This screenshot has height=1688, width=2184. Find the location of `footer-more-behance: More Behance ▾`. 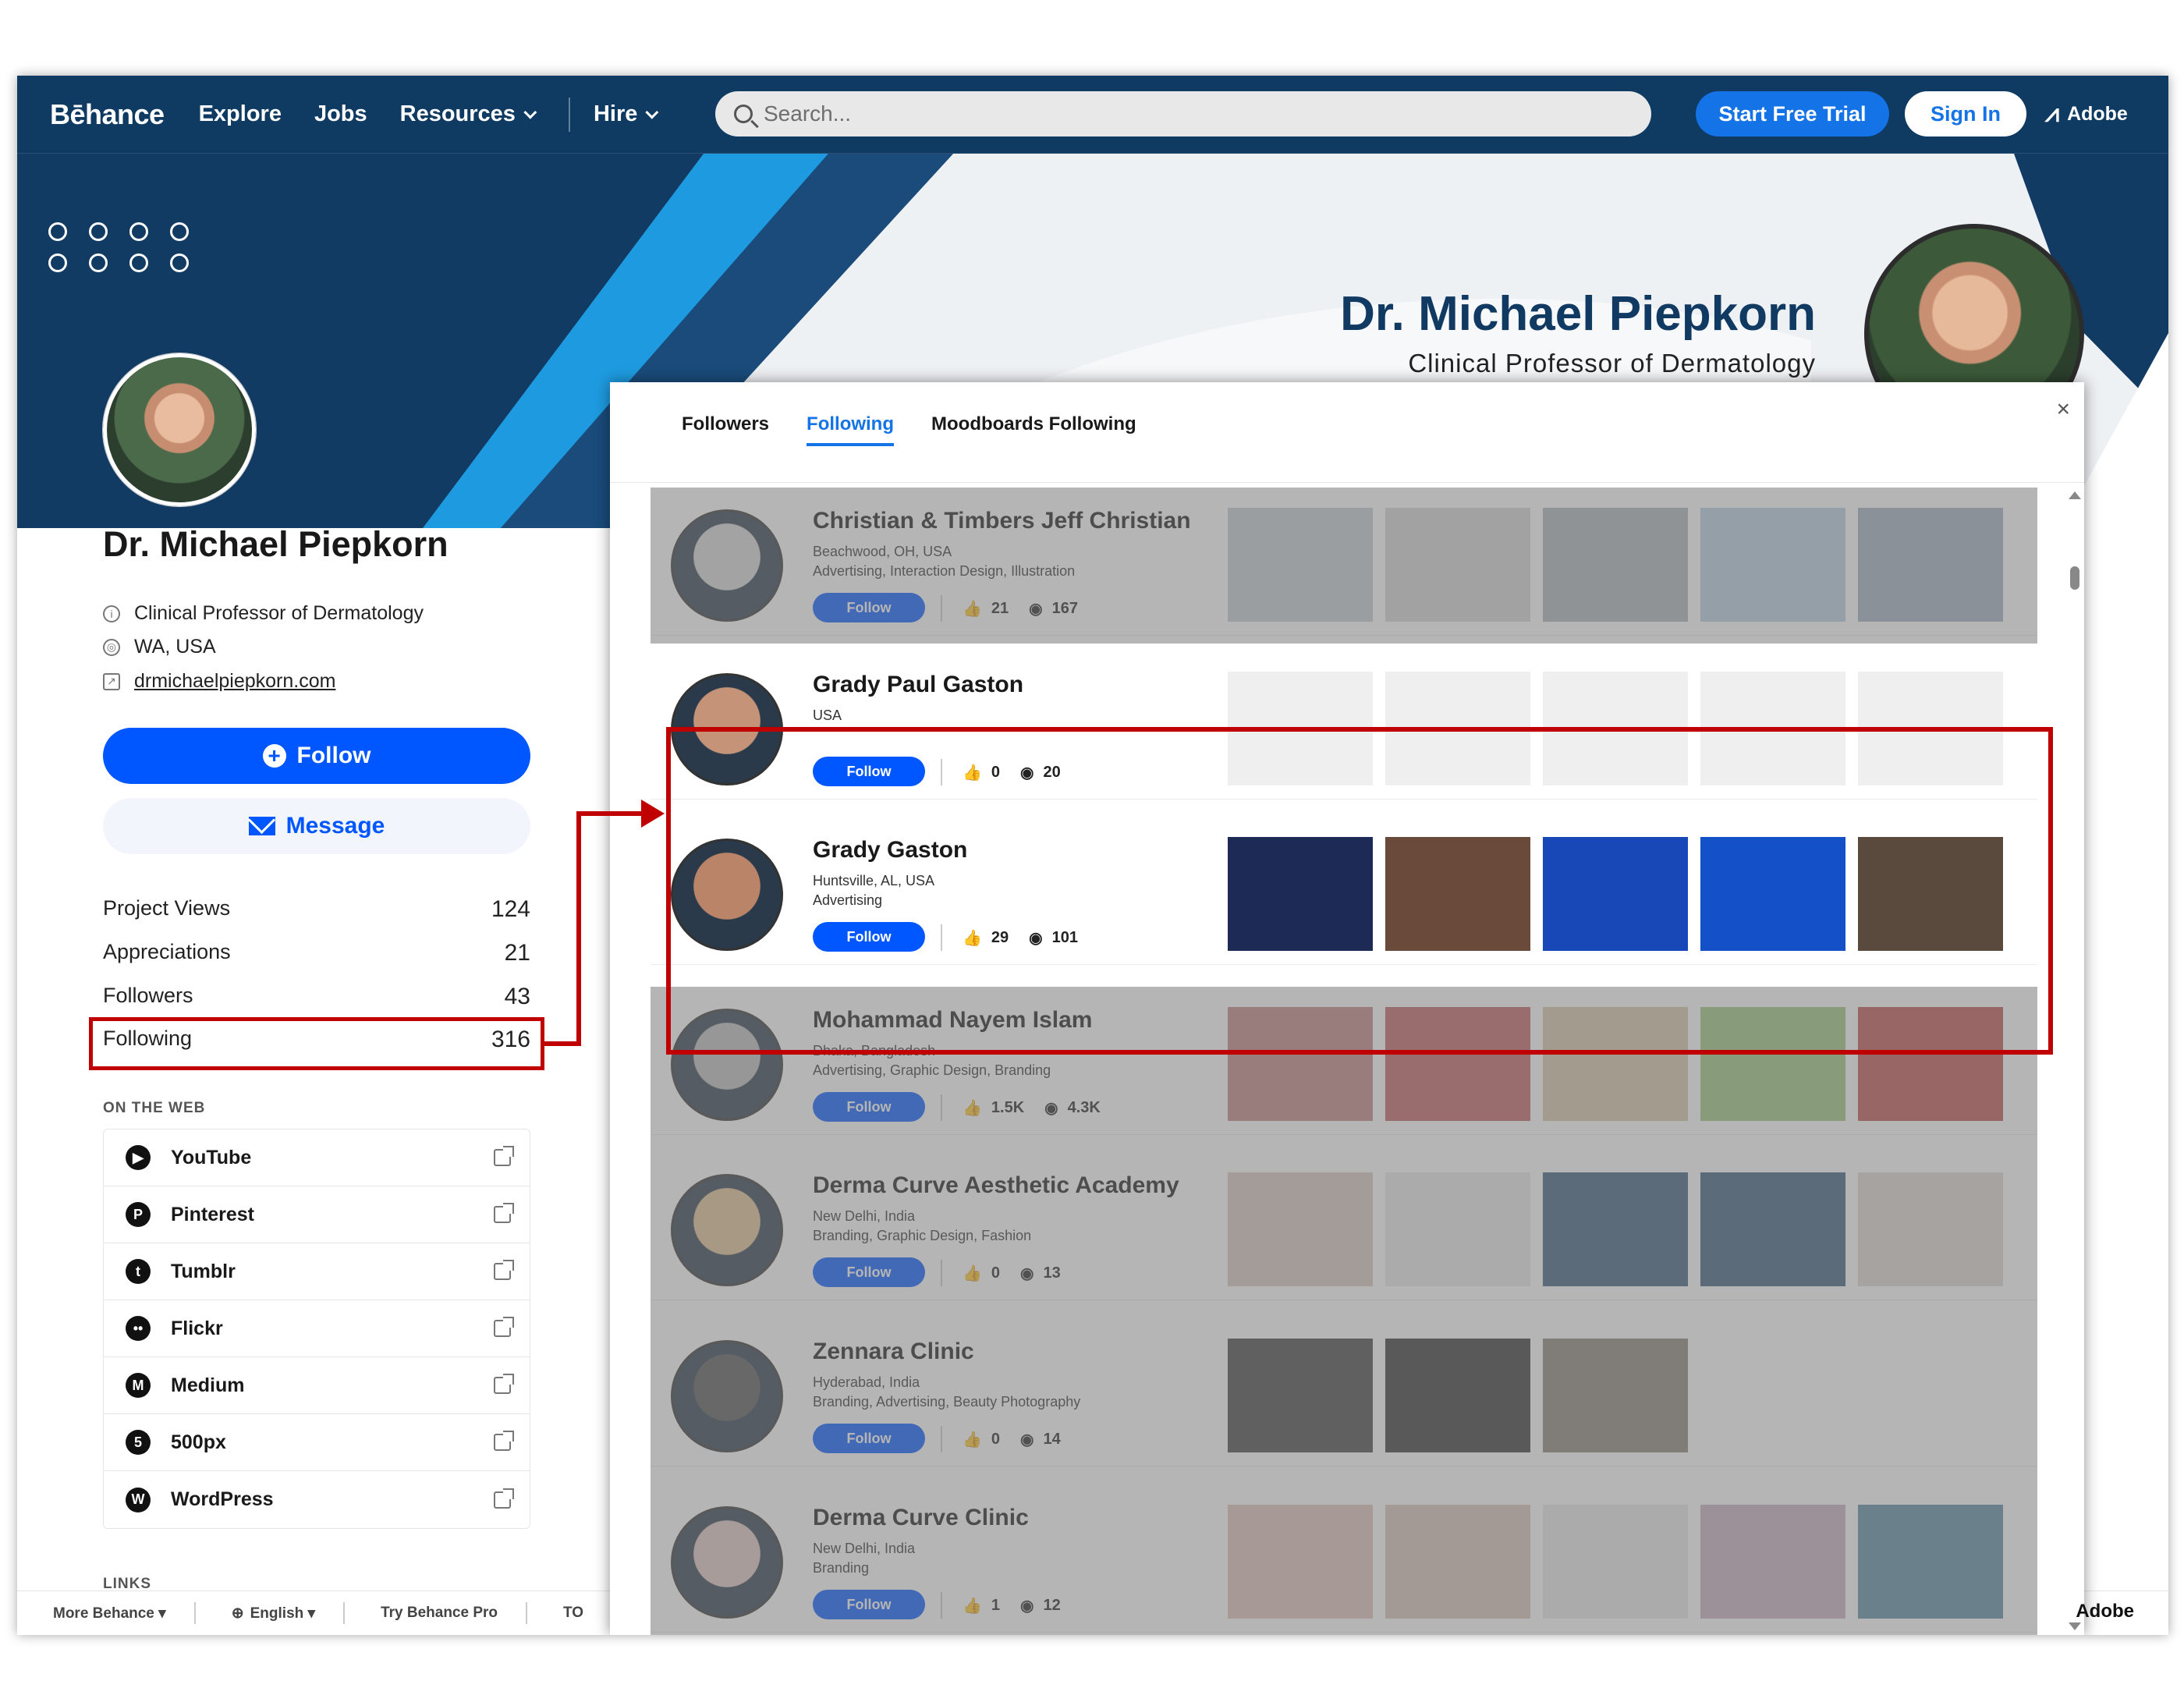

footer-more-behance: More Behance ▾ is located at coordinates (107, 1613).